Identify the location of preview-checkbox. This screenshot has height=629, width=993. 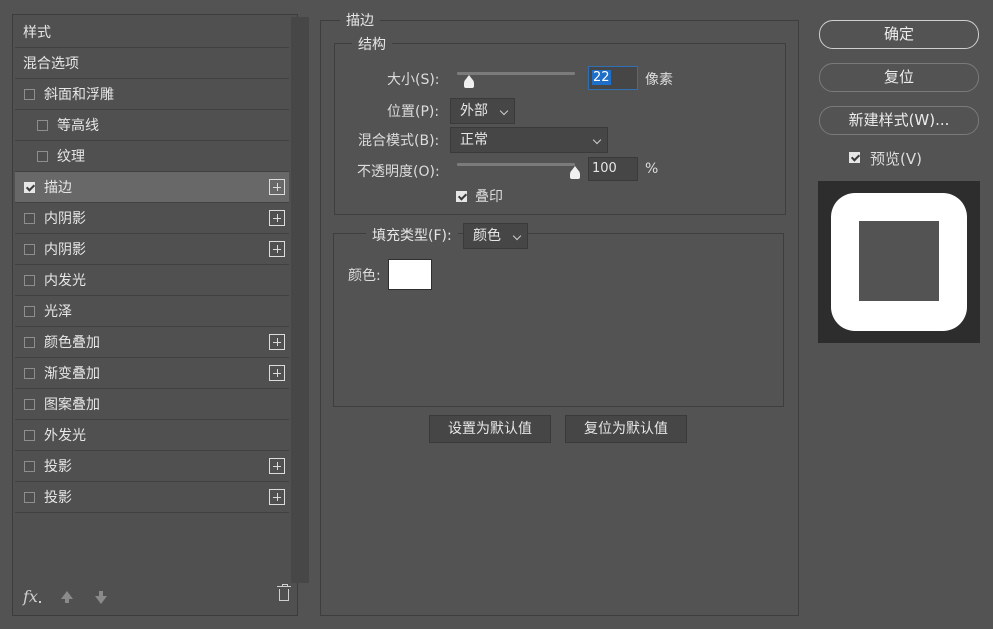
(854, 157).